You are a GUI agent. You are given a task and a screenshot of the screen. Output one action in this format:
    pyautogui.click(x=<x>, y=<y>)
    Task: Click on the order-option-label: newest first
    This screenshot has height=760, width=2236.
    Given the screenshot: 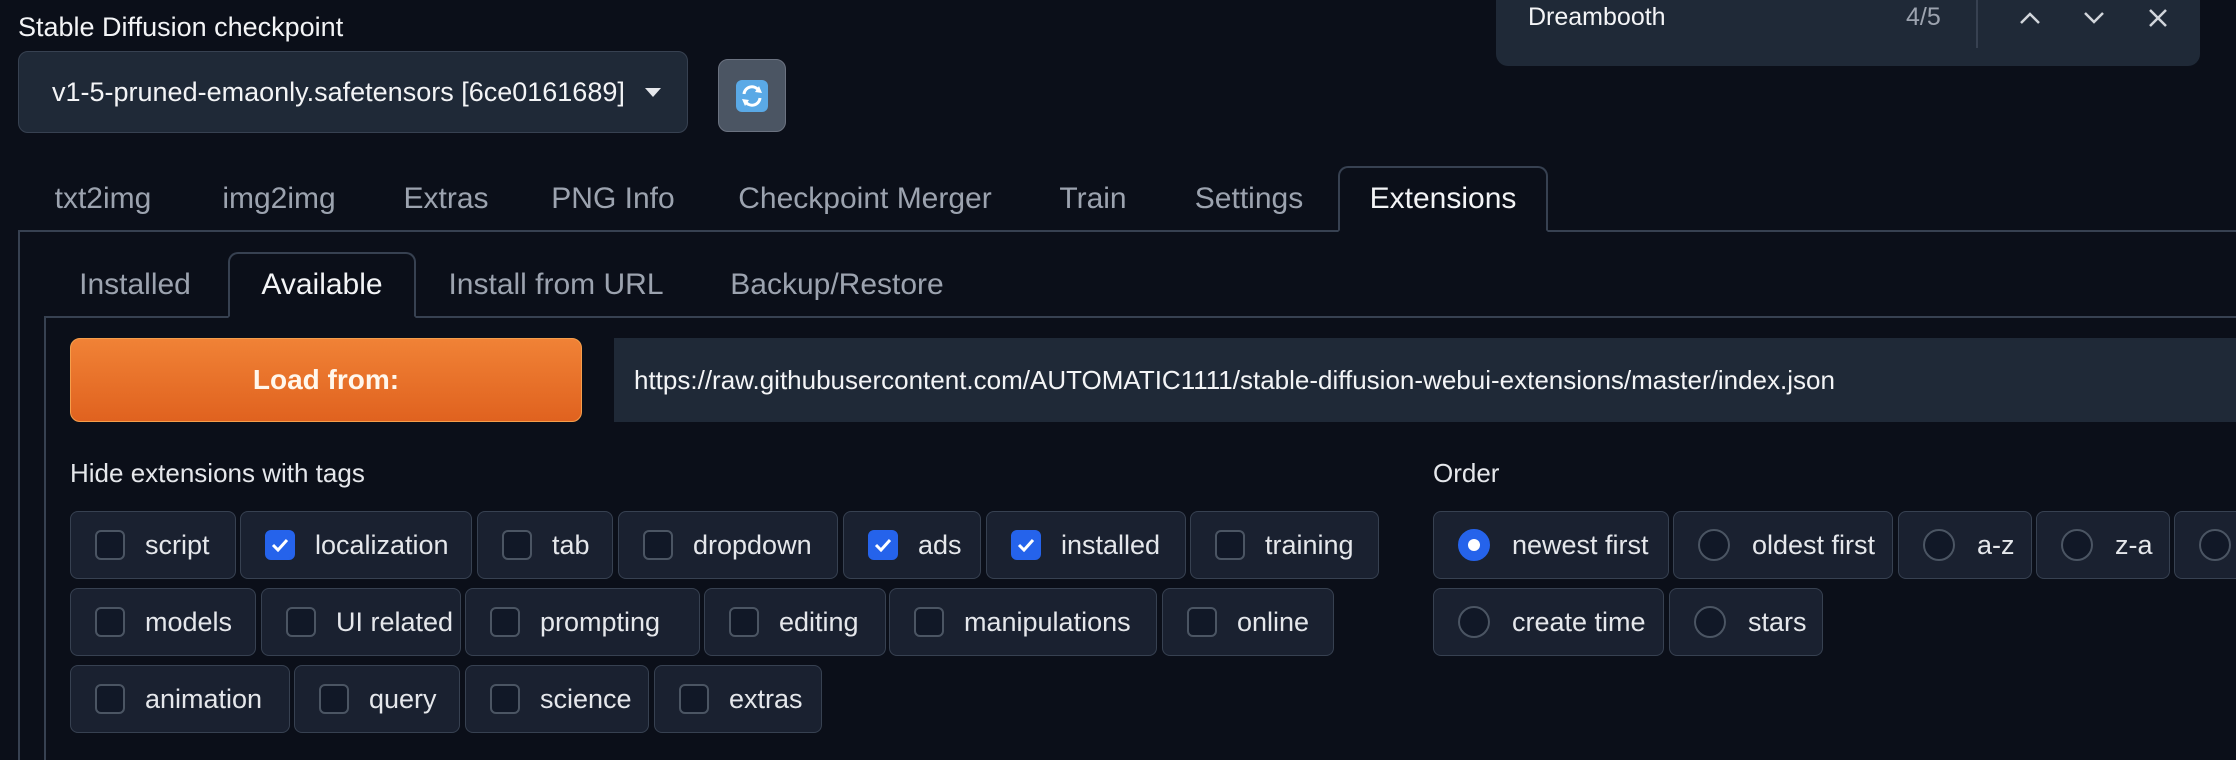 What is the action you would take?
    pyautogui.click(x=1580, y=544)
    